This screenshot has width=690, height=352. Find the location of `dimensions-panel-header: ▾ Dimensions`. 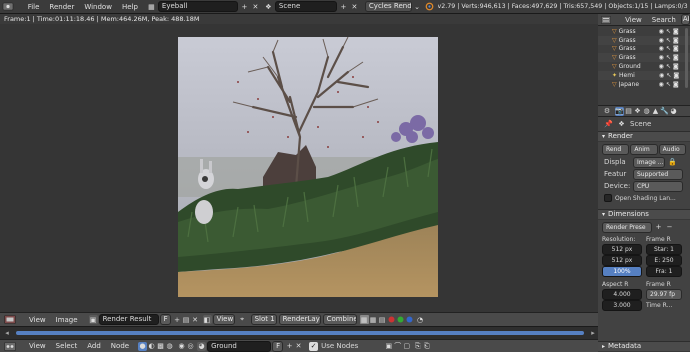

dimensions-panel-header: ▾ Dimensions is located at coordinates (644, 214).